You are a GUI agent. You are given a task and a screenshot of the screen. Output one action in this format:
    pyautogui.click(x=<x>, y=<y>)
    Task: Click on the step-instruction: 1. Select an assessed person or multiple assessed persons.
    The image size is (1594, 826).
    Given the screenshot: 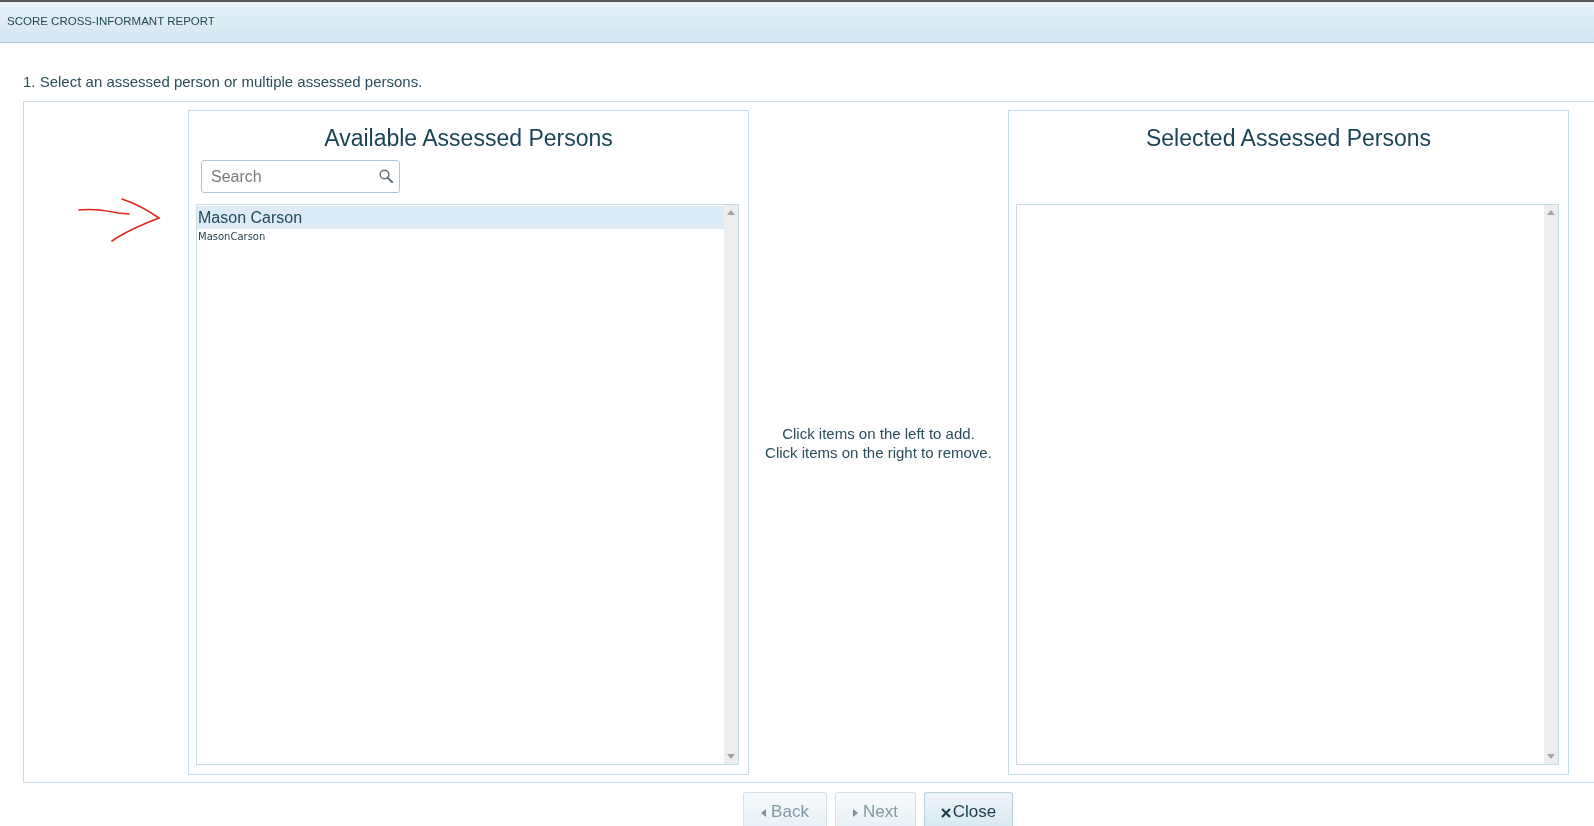 What is the action you would take?
    pyautogui.click(x=223, y=82)
    